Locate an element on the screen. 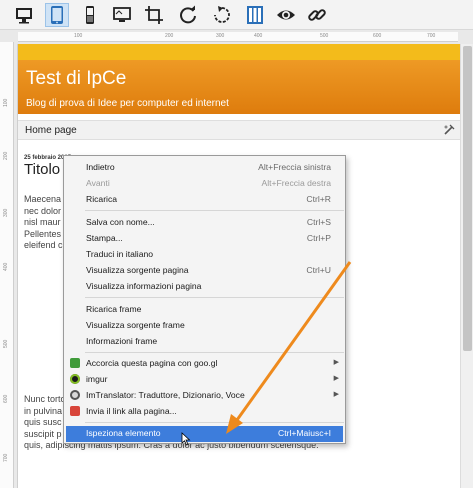 This screenshot has width=473, height=488. emulator-toolbar is located at coordinates (236, 15).